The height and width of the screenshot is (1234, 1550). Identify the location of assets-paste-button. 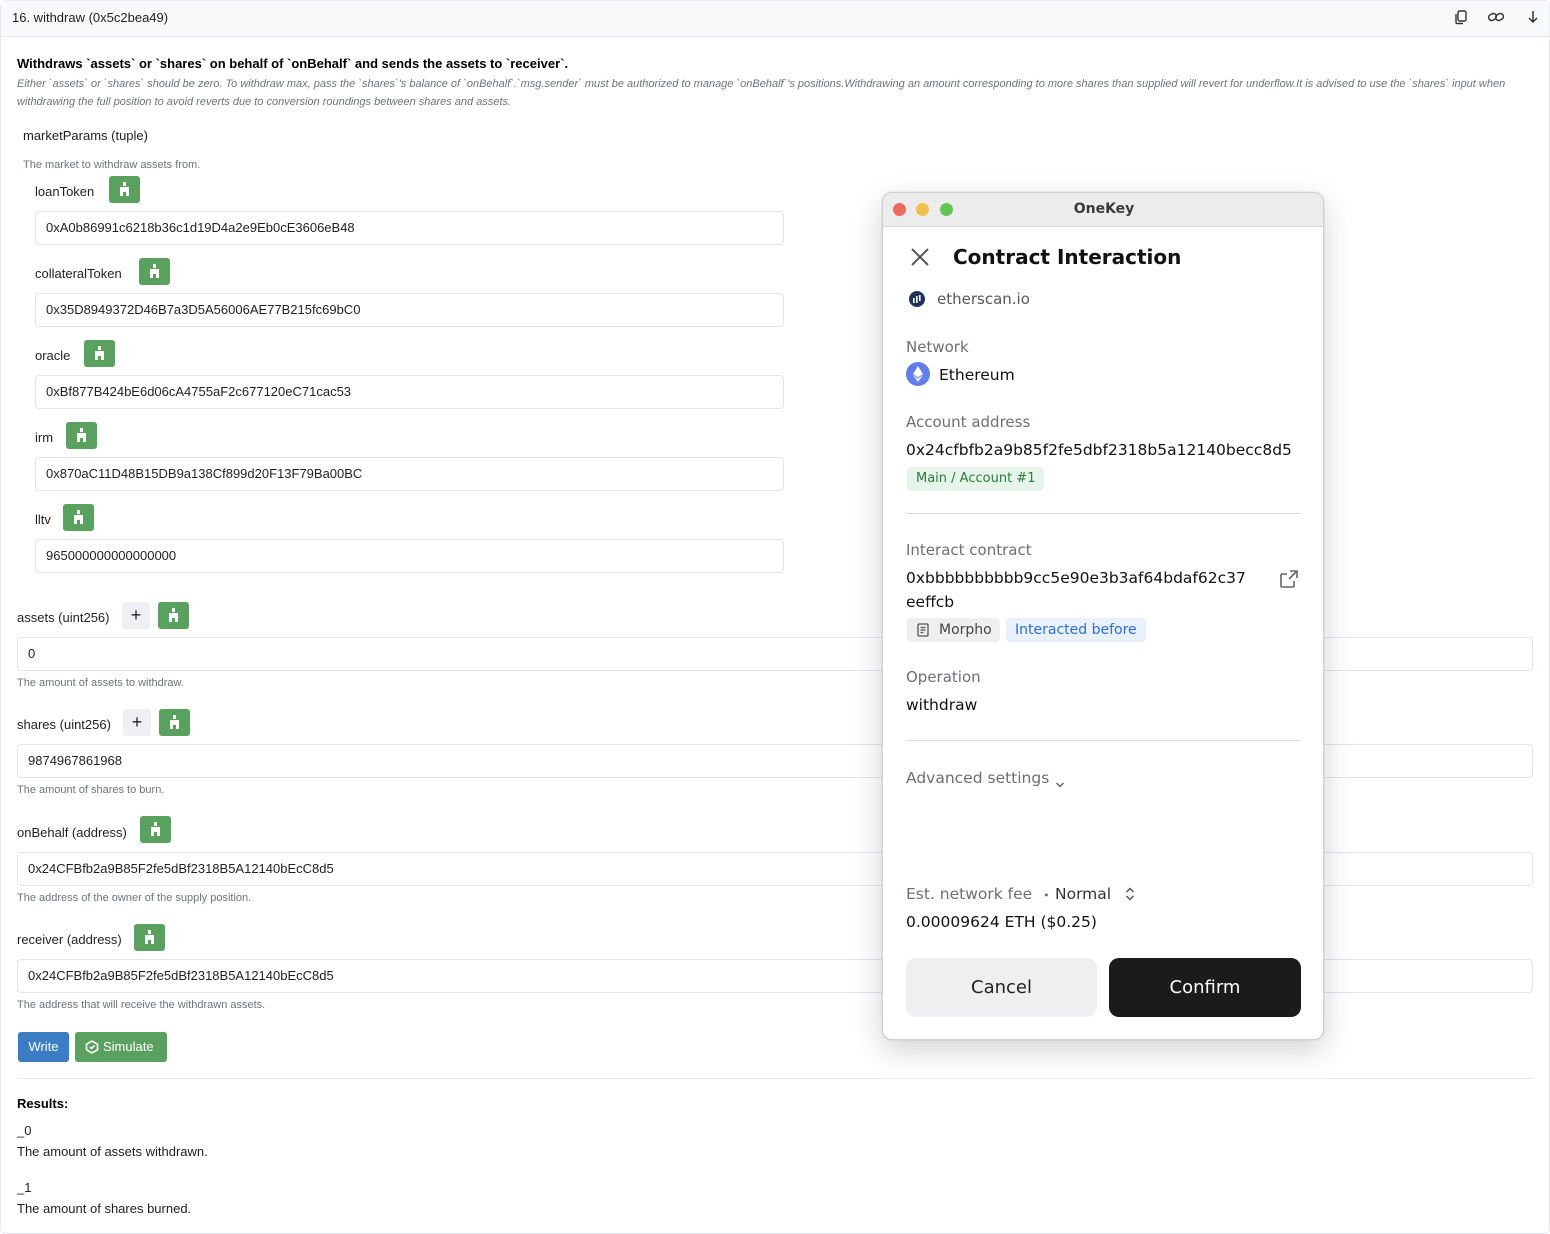
(173, 615).